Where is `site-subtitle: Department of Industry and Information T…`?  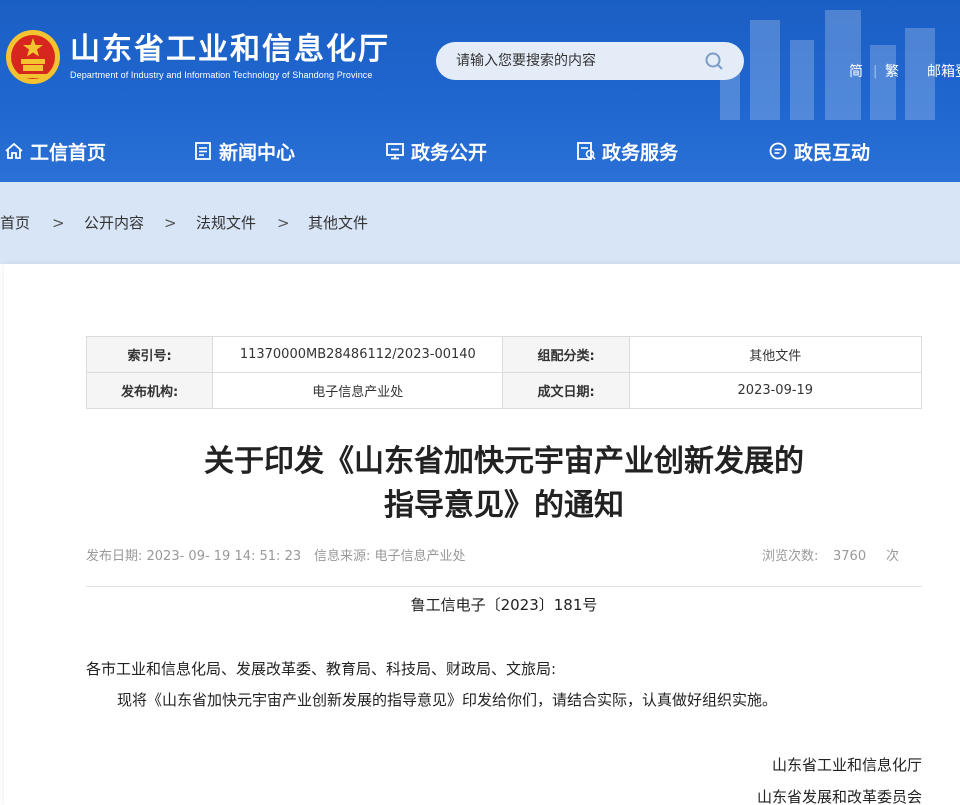 site-subtitle: Department of Industry and Information T… is located at coordinates (221, 75).